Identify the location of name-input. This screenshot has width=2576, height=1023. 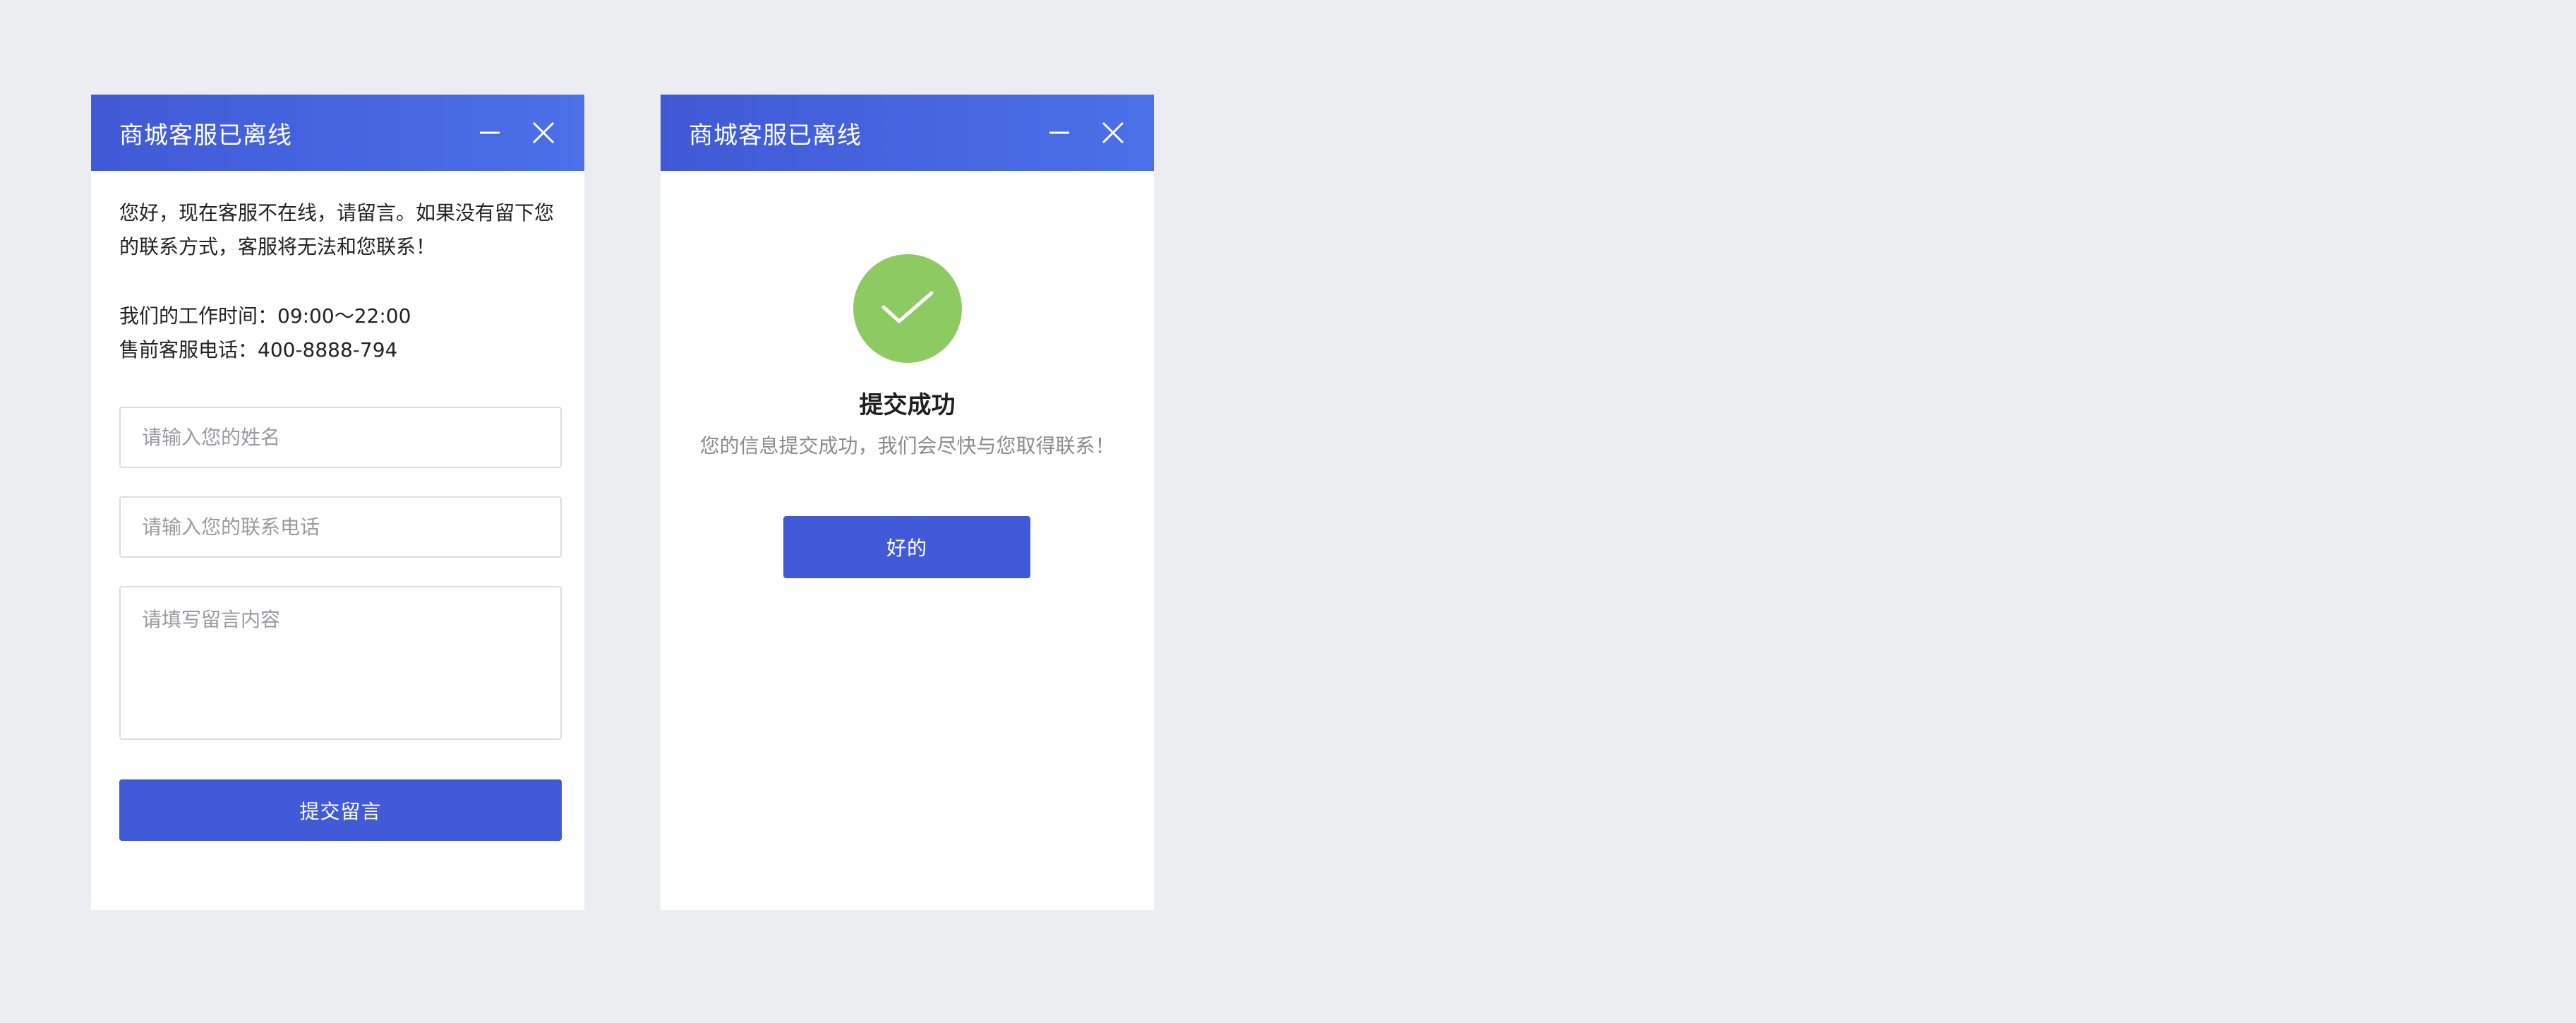
(340, 437).